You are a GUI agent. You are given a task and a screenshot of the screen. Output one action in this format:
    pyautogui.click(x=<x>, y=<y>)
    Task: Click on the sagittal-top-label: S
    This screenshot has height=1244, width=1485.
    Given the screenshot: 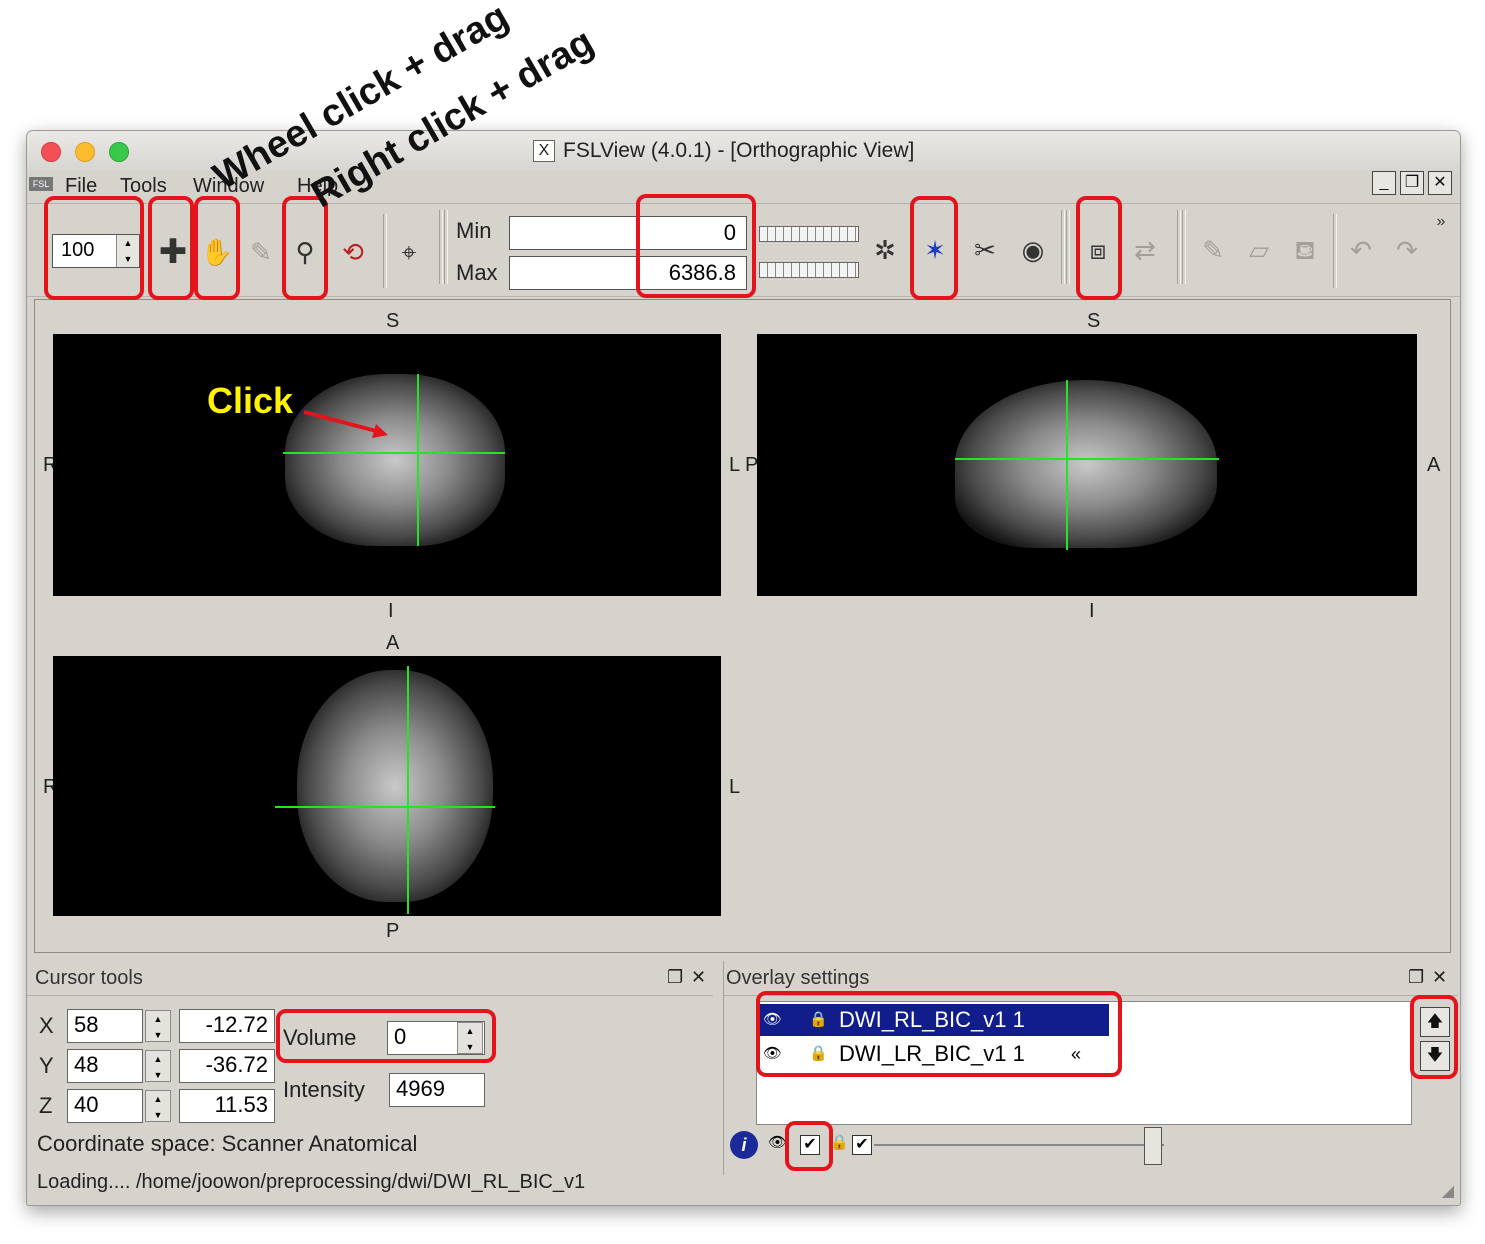 What is the action you would take?
    pyautogui.click(x=1094, y=321)
    